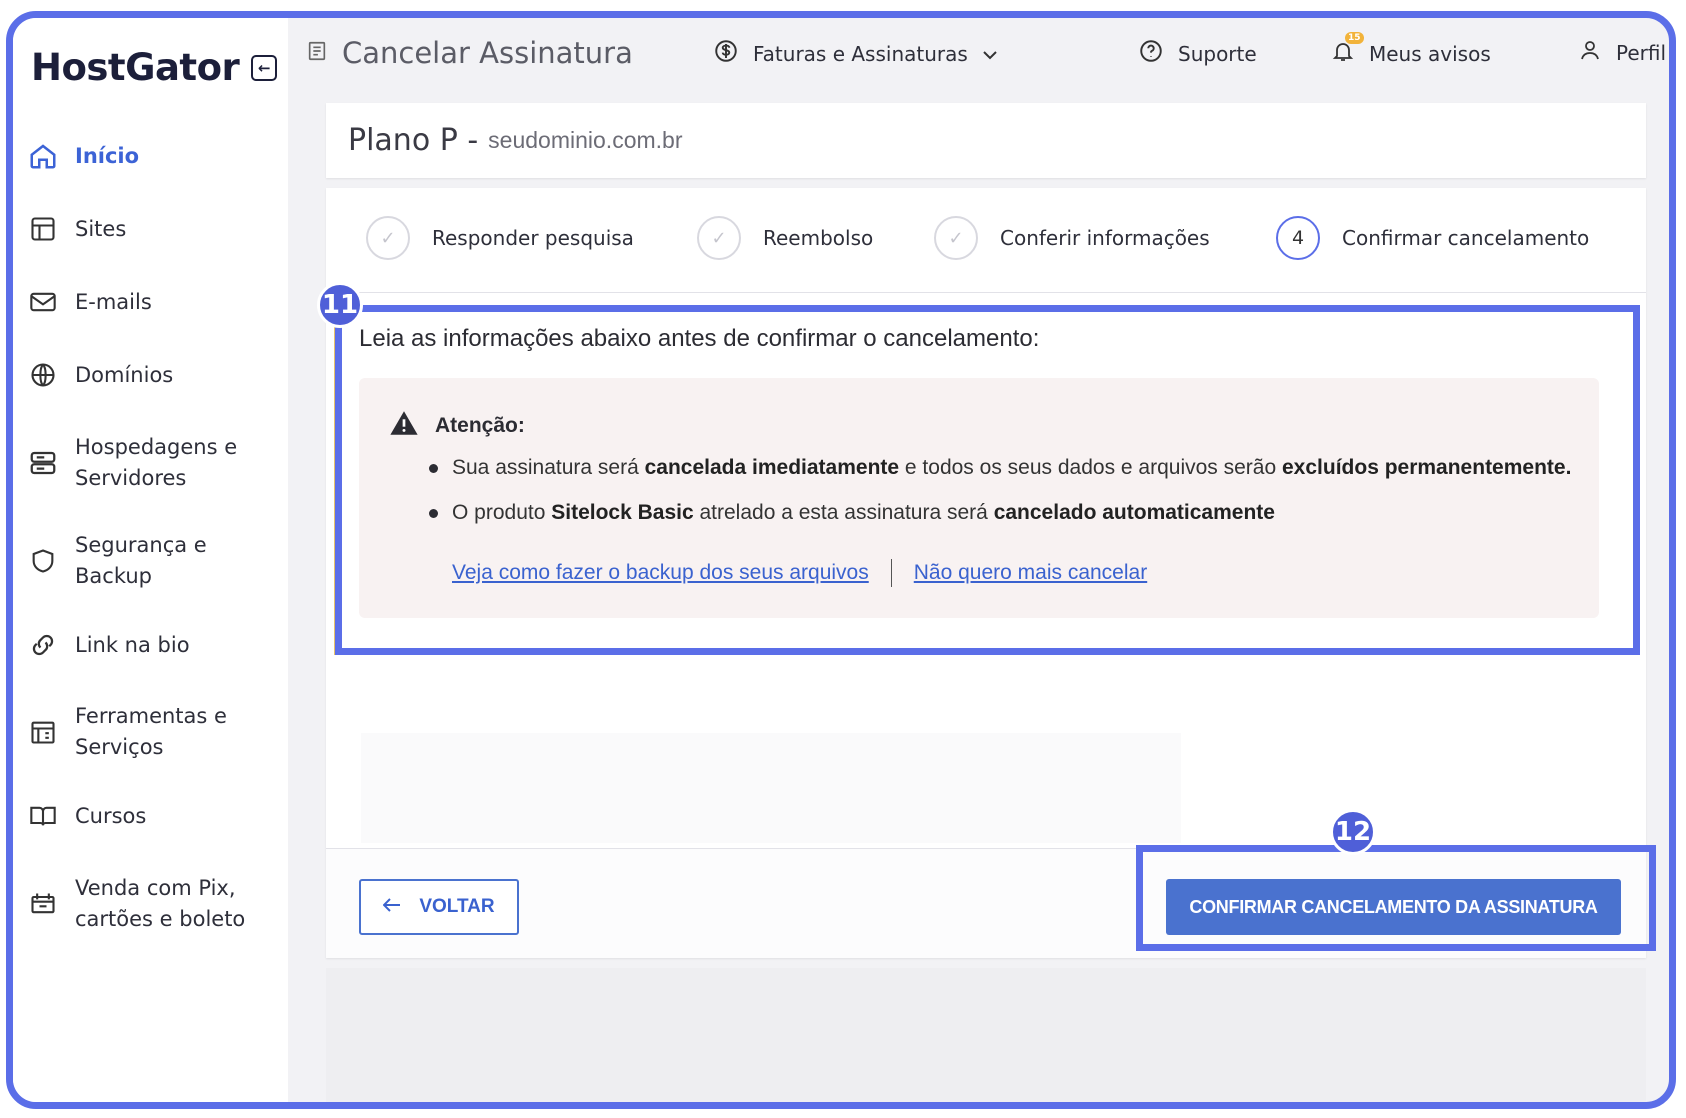 The width and height of the screenshot is (1686, 1118). I want to click on sidebar-item-venda: Venda com Pix, cartões e boleto, so click(152, 904).